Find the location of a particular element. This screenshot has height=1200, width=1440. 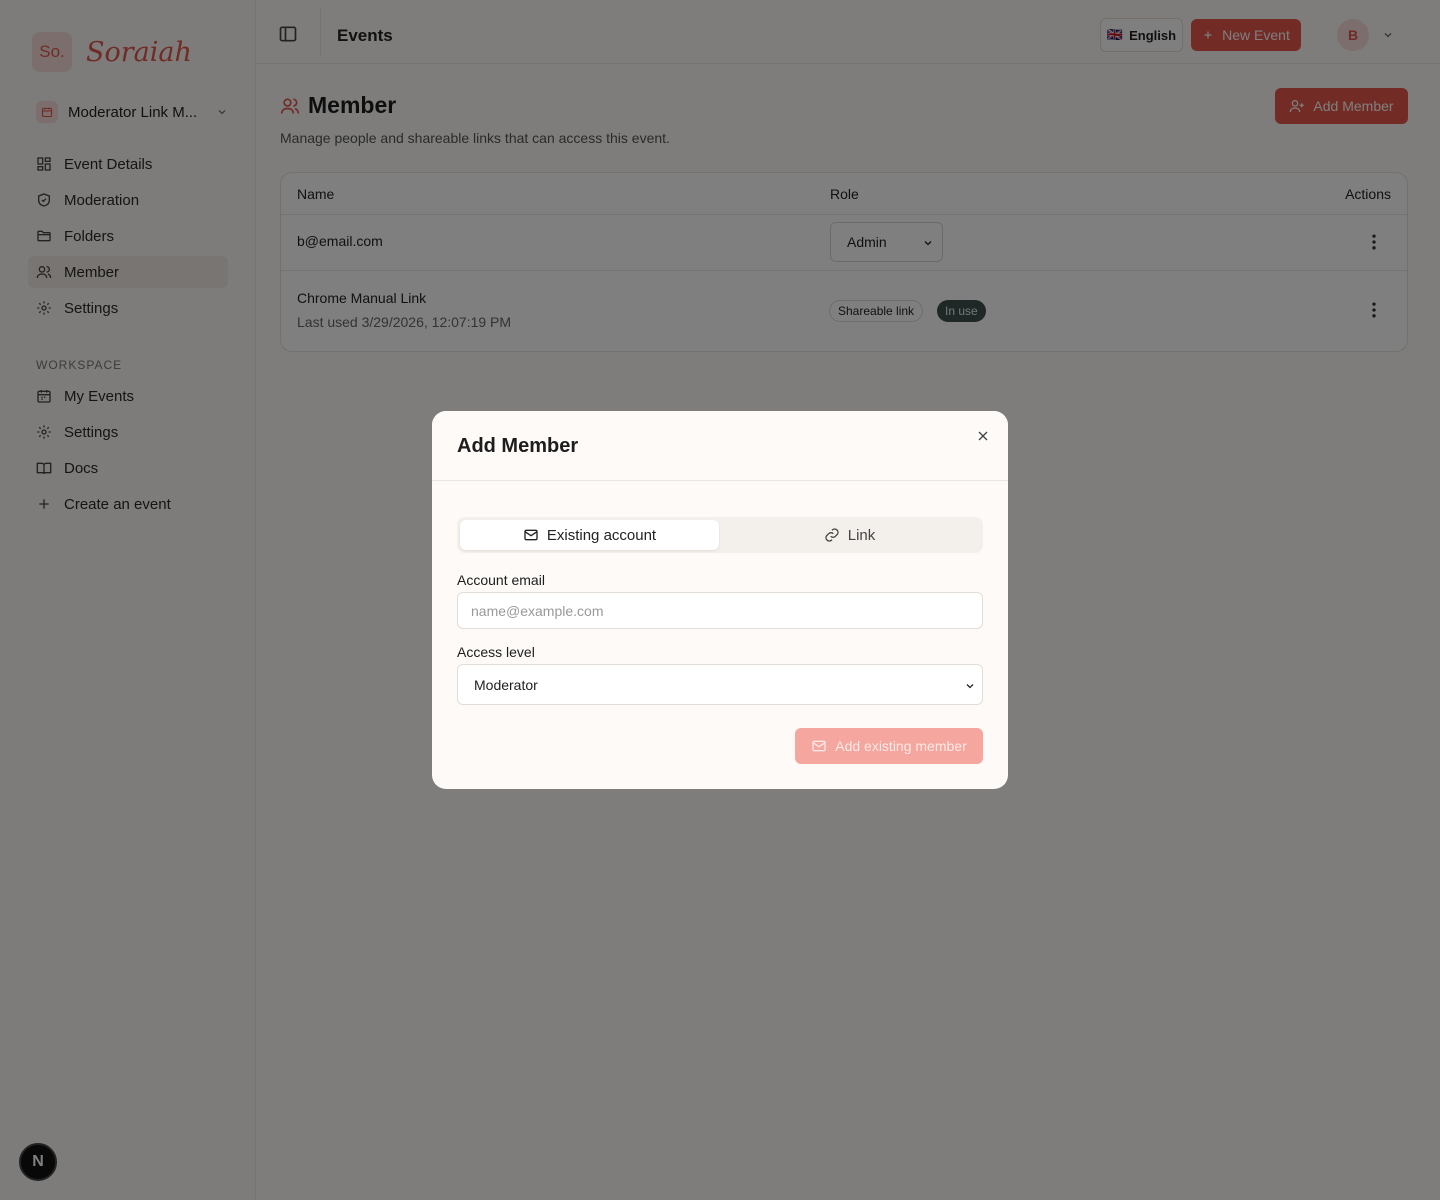

add-existing-member-button: Add existing member is located at coordinates (889, 746).